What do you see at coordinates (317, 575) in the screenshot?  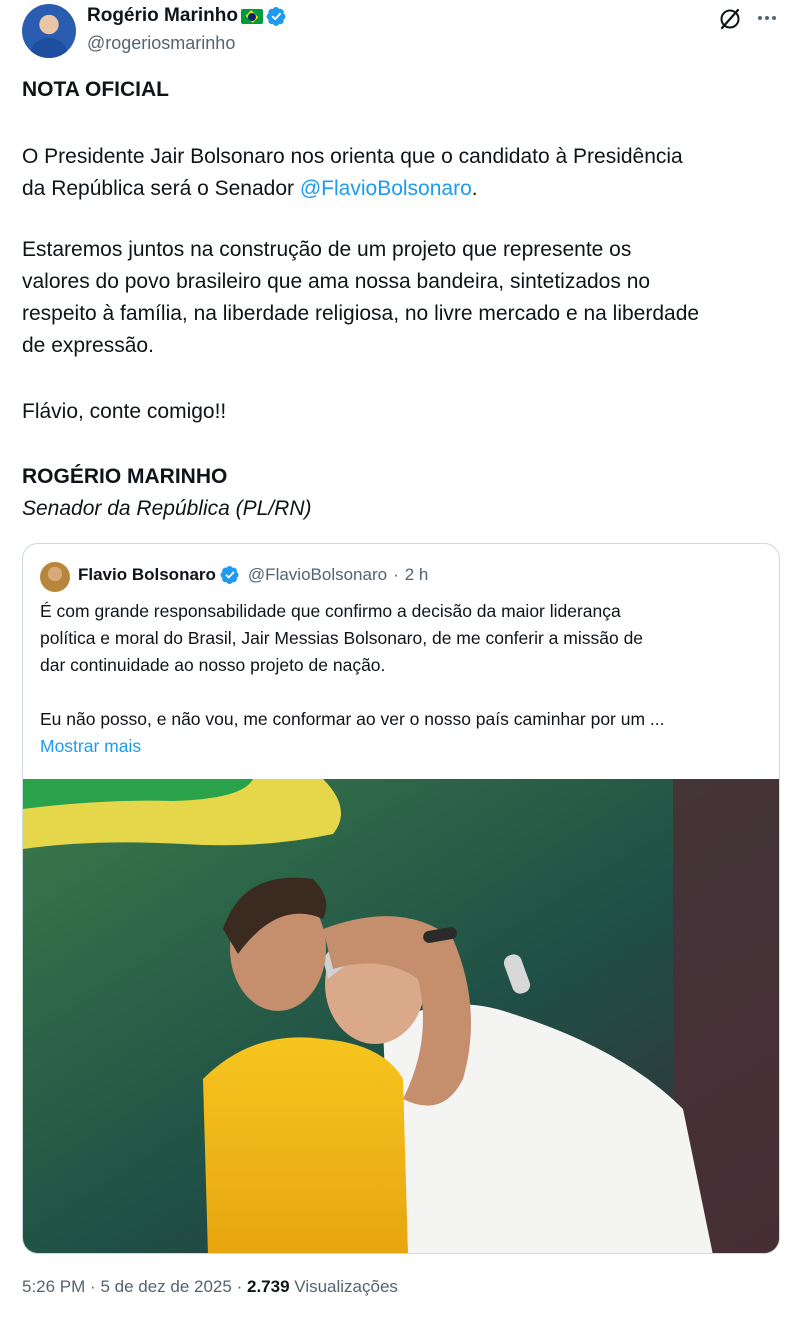 I see `quote-author-handle: @FlavioBolsonaro` at bounding box center [317, 575].